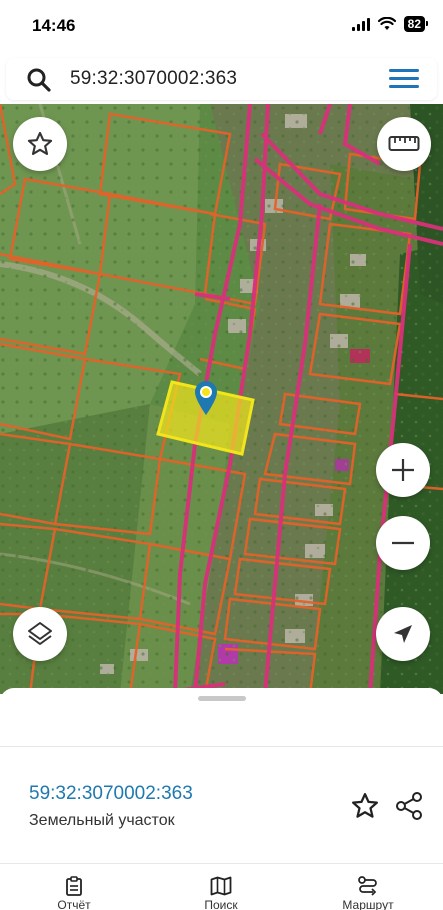  Describe the element at coordinates (360, 24) in the screenshot. I see `cellular-signal-icon` at that location.